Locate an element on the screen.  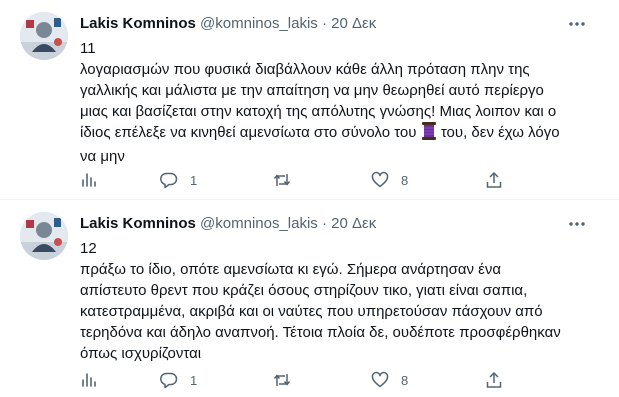
tweet-text-line: 11 is located at coordinates (88, 48).